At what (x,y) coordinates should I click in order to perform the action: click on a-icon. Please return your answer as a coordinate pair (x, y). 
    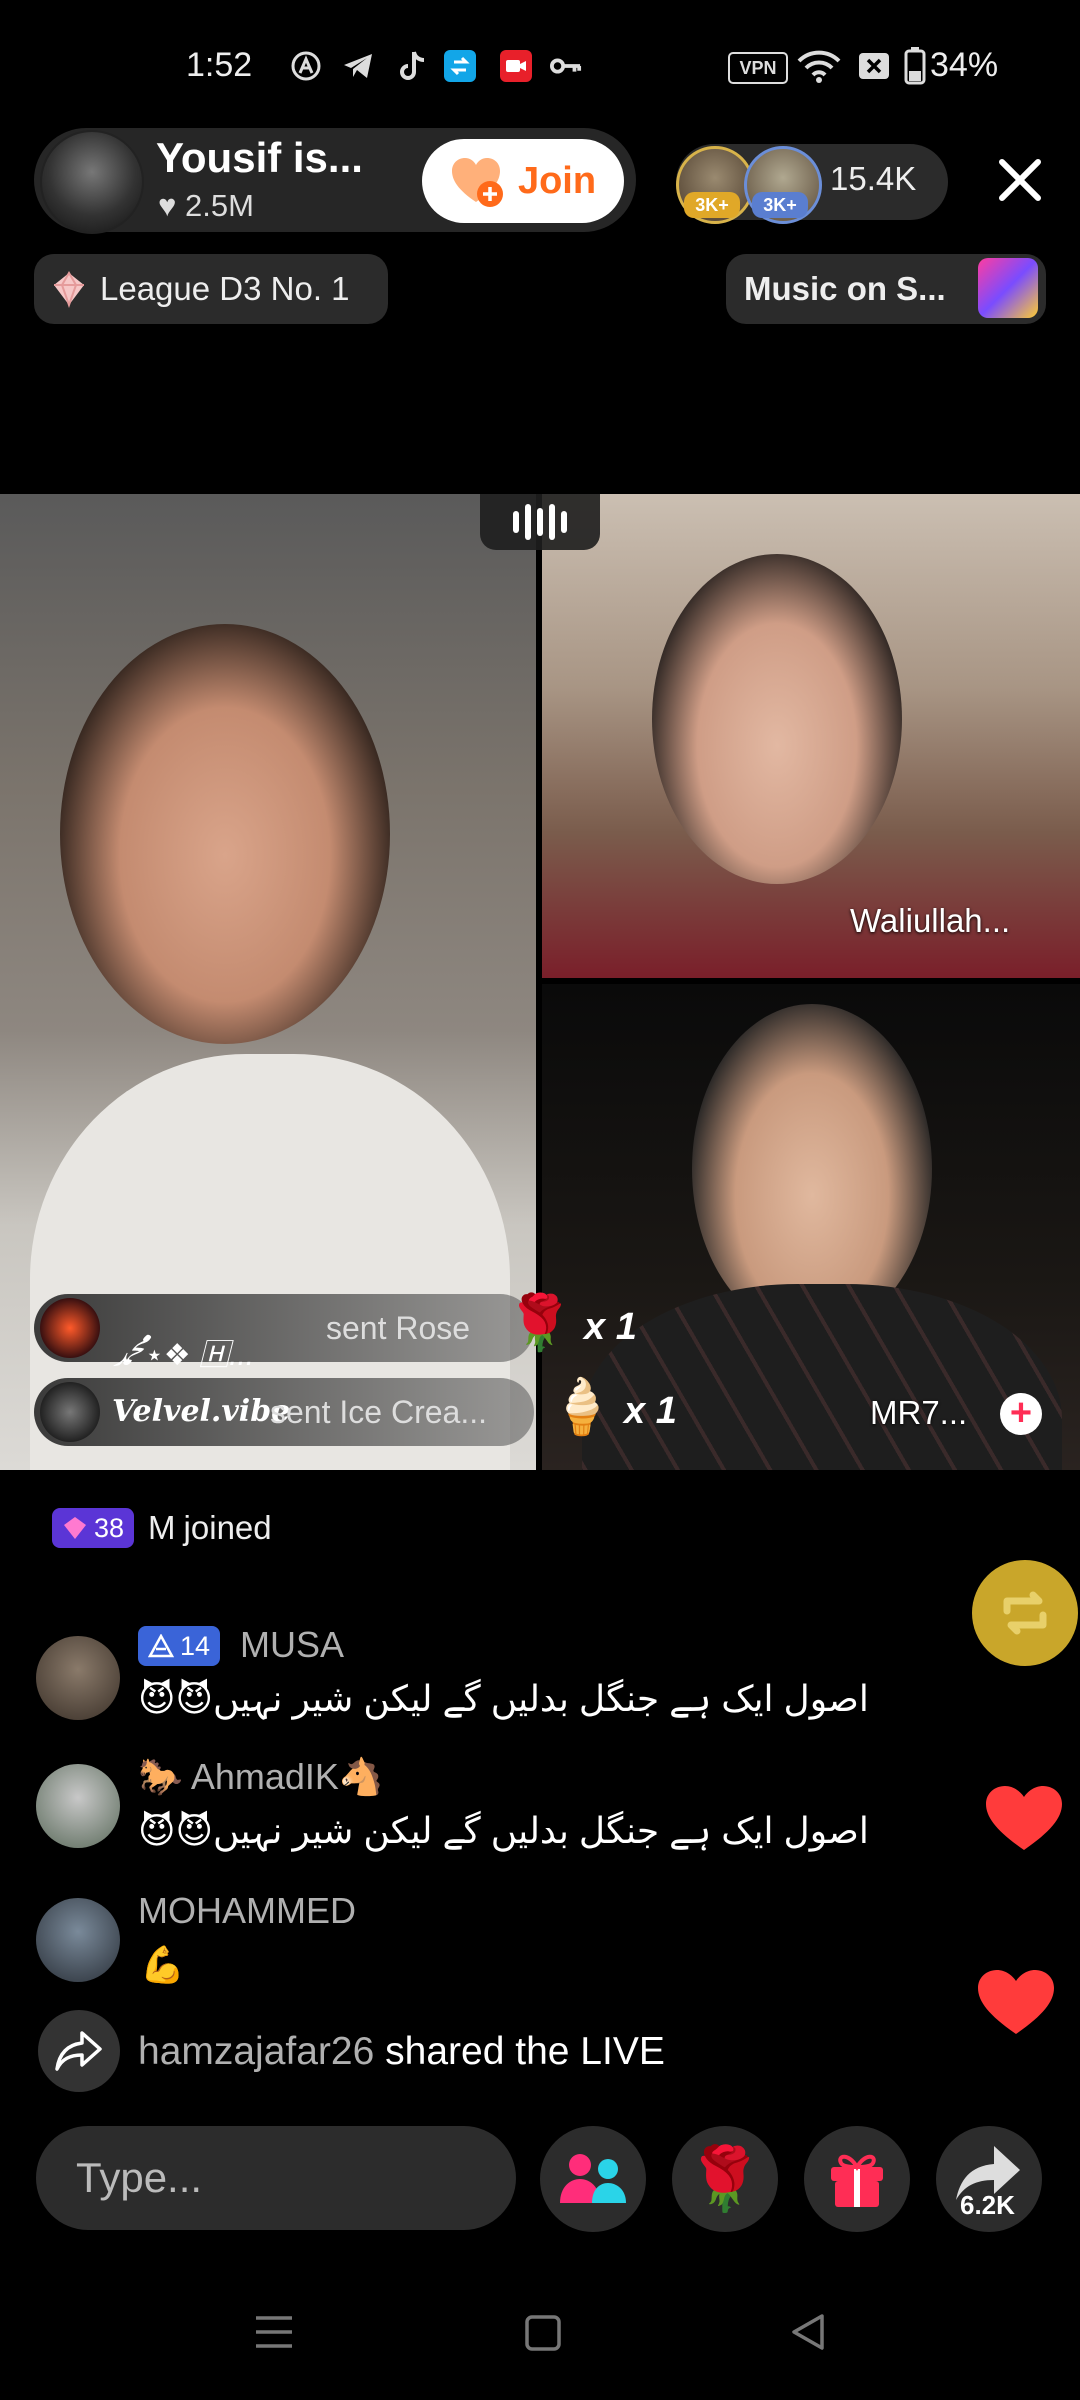
    Looking at the image, I should click on (306, 66).